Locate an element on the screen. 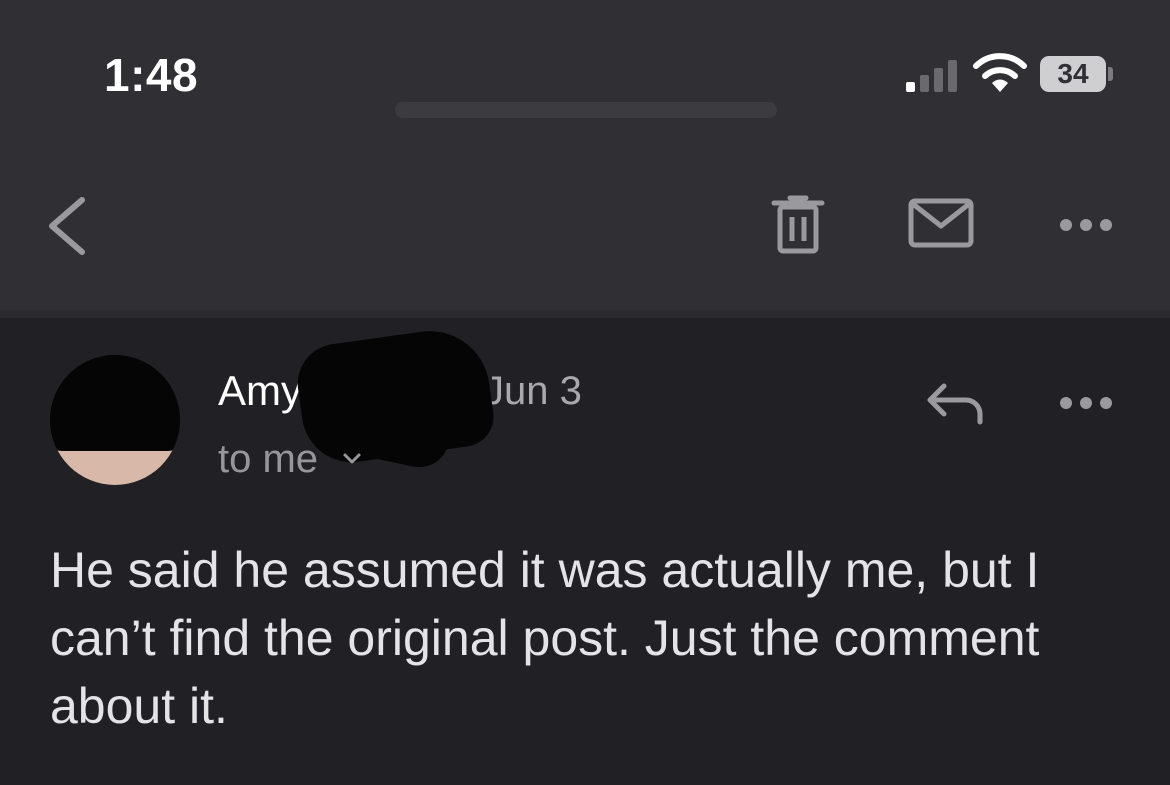  recipient-label: to me is located at coordinates (268, 459).